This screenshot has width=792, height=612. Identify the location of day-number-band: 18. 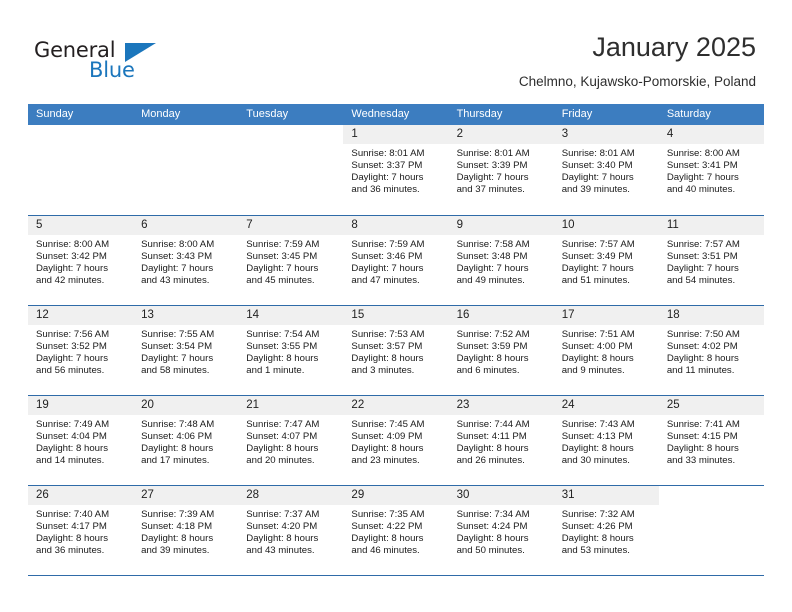
(711, 315).